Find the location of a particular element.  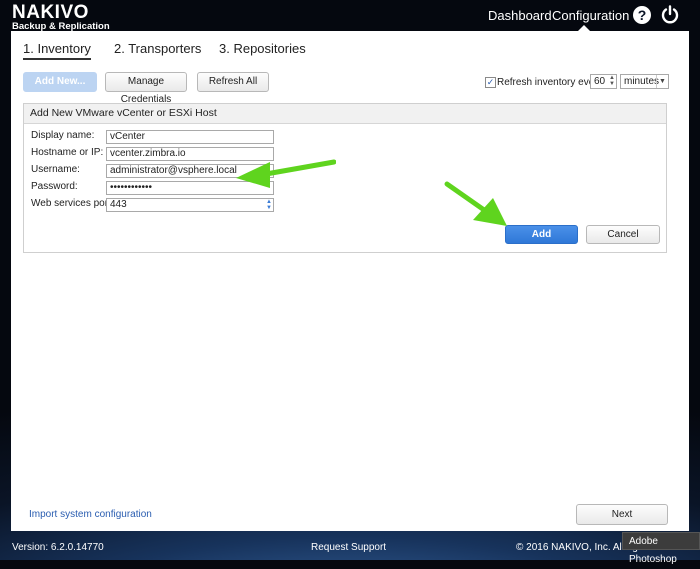

port-label: Web services port: is located at coordinates (72, 203).